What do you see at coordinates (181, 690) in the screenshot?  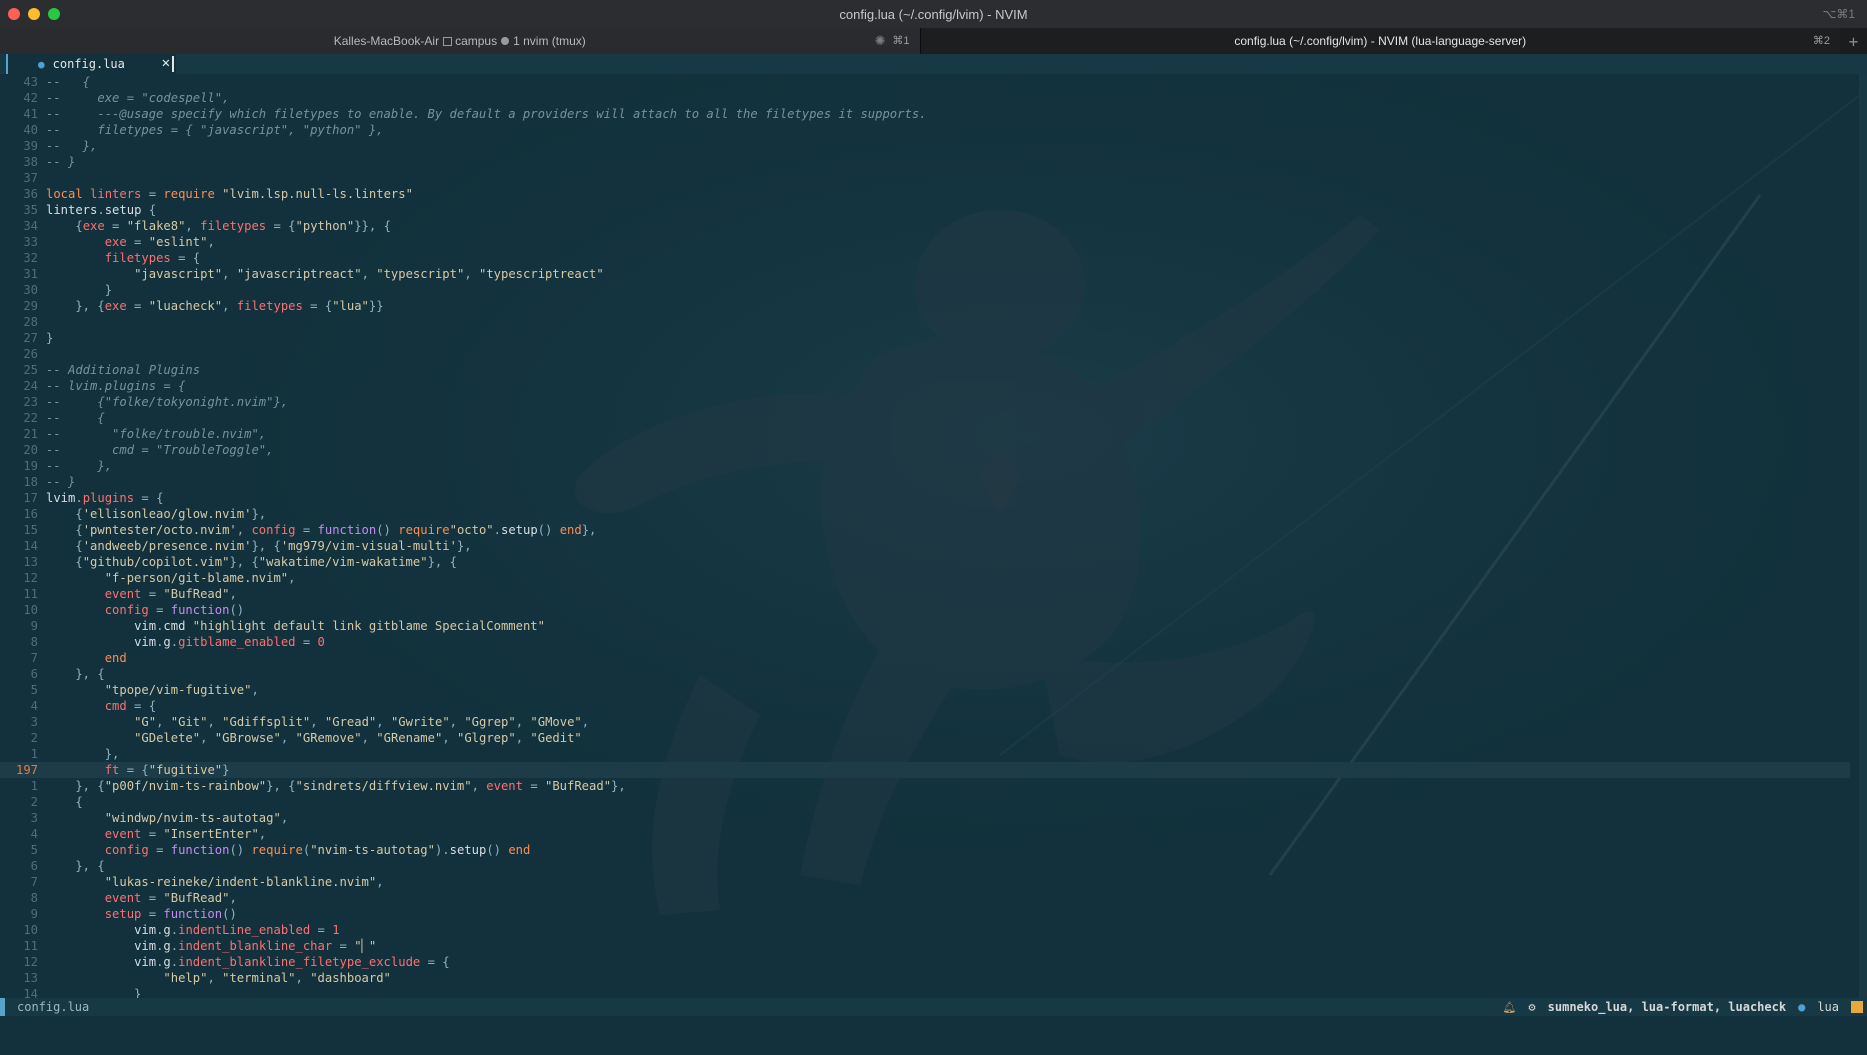 I see `code-text: "tpope/vim-fugitive",` at bounding box center [181, 690].